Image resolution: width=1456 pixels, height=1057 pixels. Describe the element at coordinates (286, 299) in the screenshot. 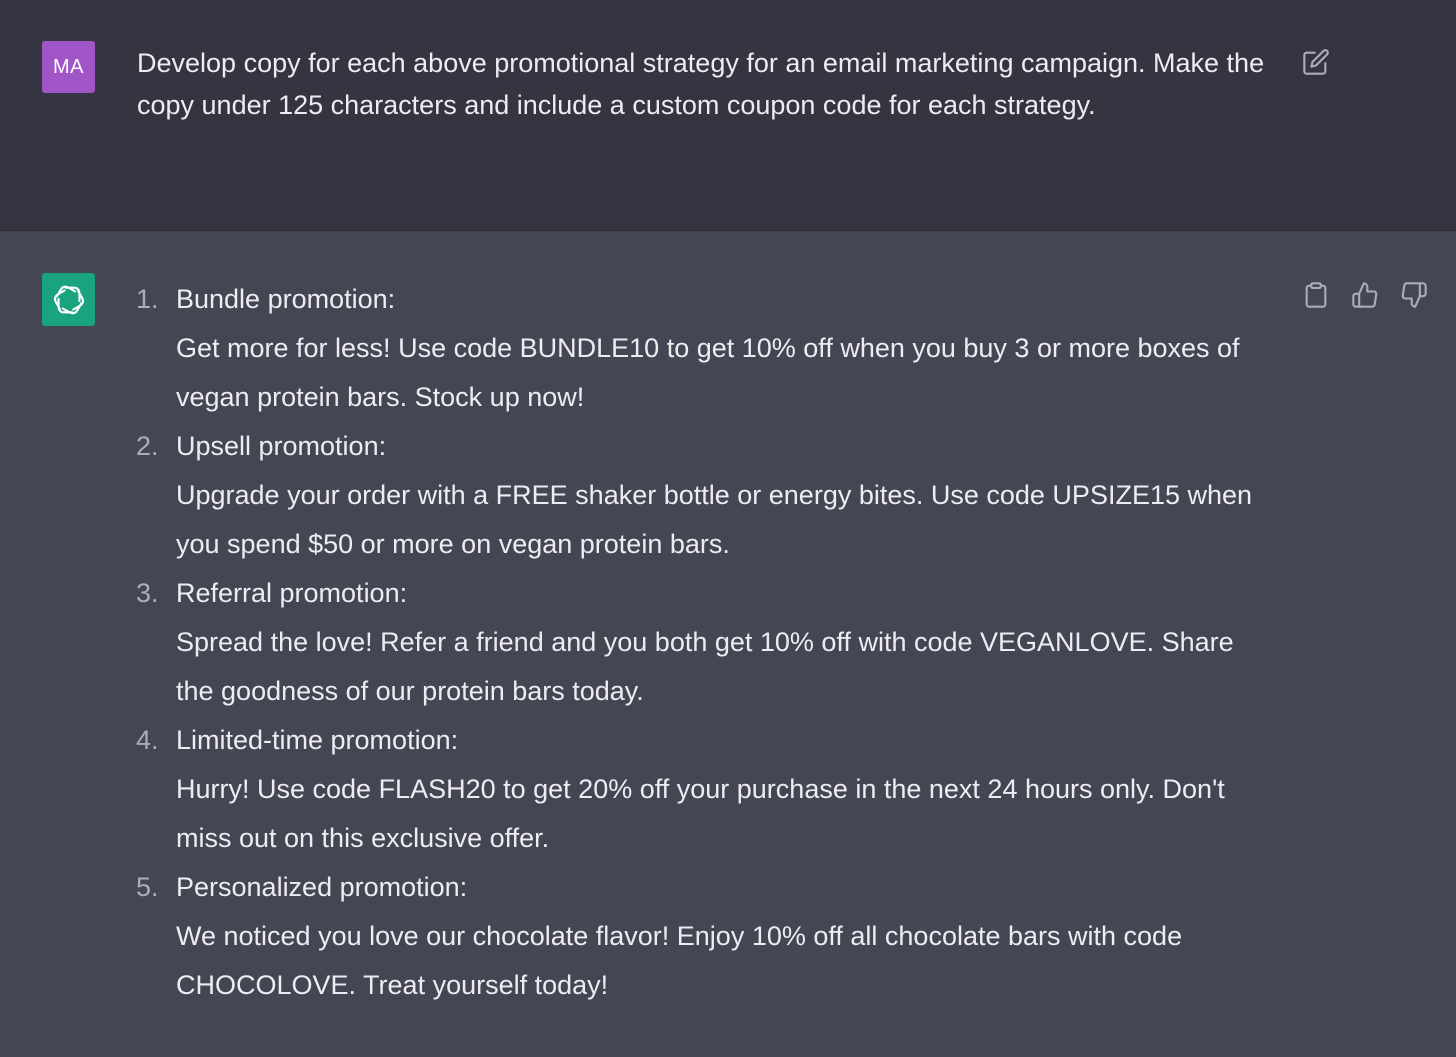

I see `list-item-title: Bundle promotion:` at that location.